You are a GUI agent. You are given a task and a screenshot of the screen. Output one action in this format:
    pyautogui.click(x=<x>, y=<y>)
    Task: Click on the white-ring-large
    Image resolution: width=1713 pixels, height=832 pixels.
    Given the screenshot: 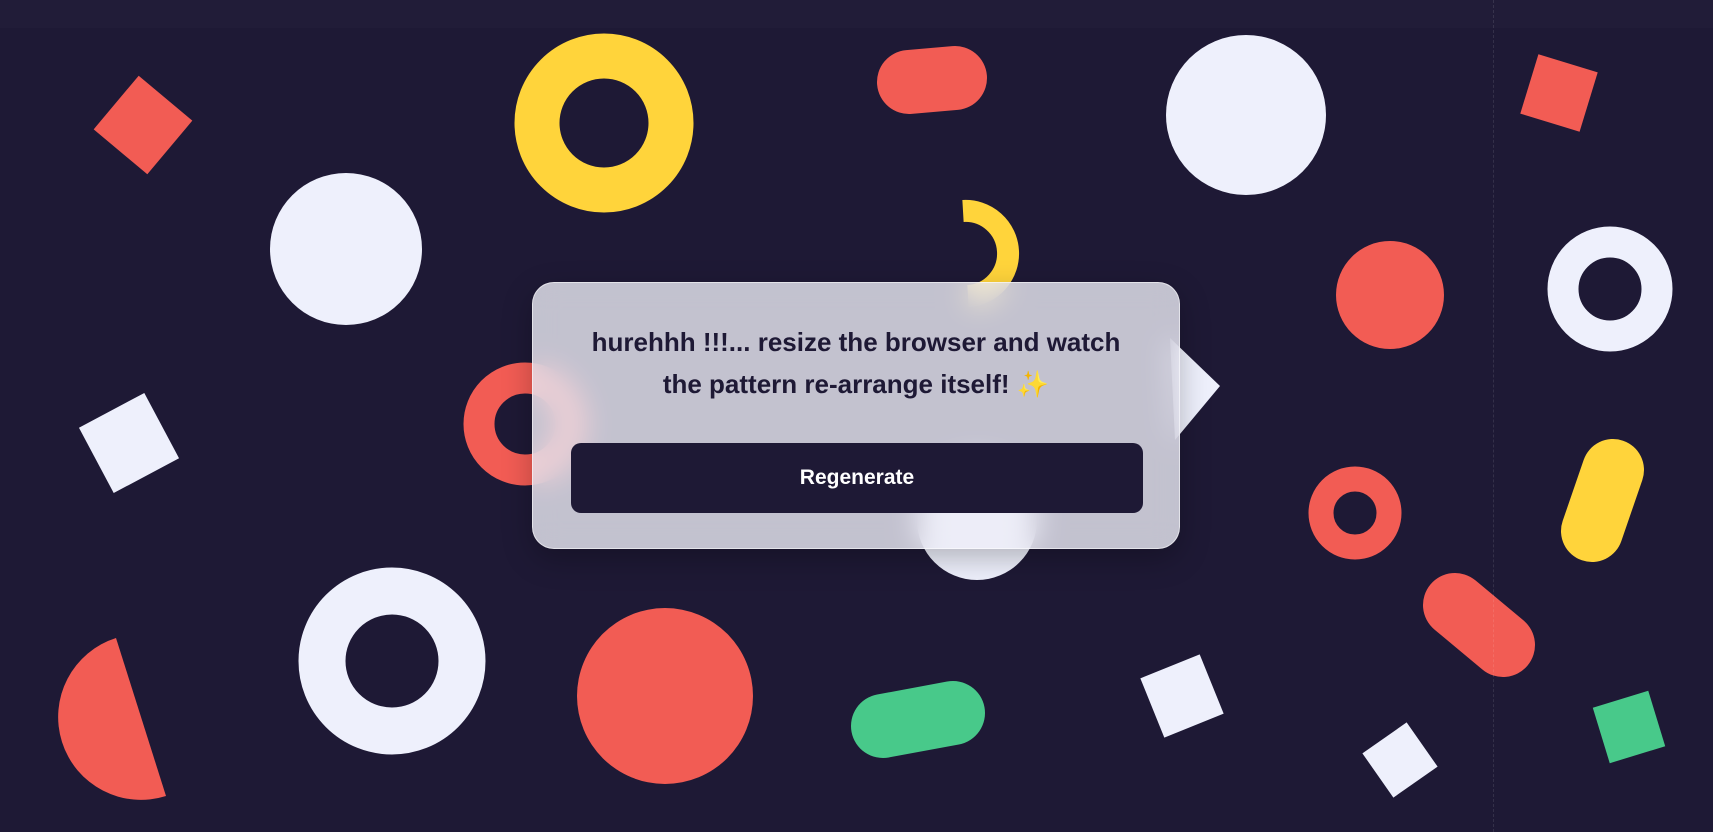 What is the action you would take?
    pyautogui.click(x=392, y=661)
    